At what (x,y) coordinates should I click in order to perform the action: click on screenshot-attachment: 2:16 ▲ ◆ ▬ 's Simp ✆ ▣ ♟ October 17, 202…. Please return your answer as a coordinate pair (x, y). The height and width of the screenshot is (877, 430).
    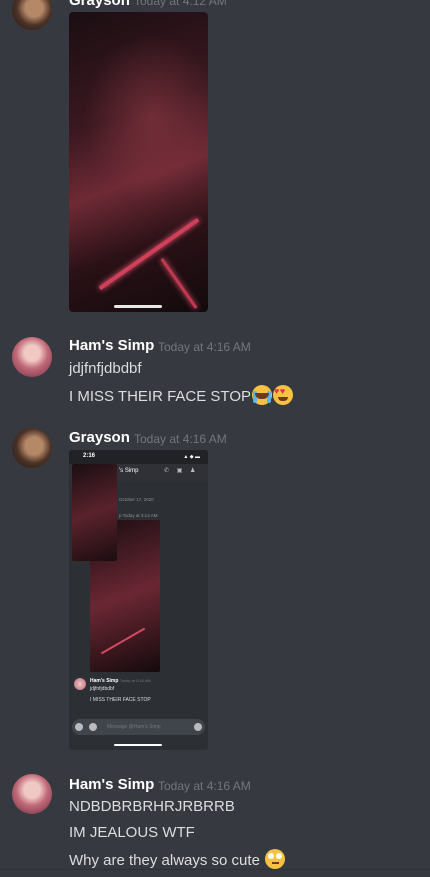
    Looking at the image, I should click on (138, 600).